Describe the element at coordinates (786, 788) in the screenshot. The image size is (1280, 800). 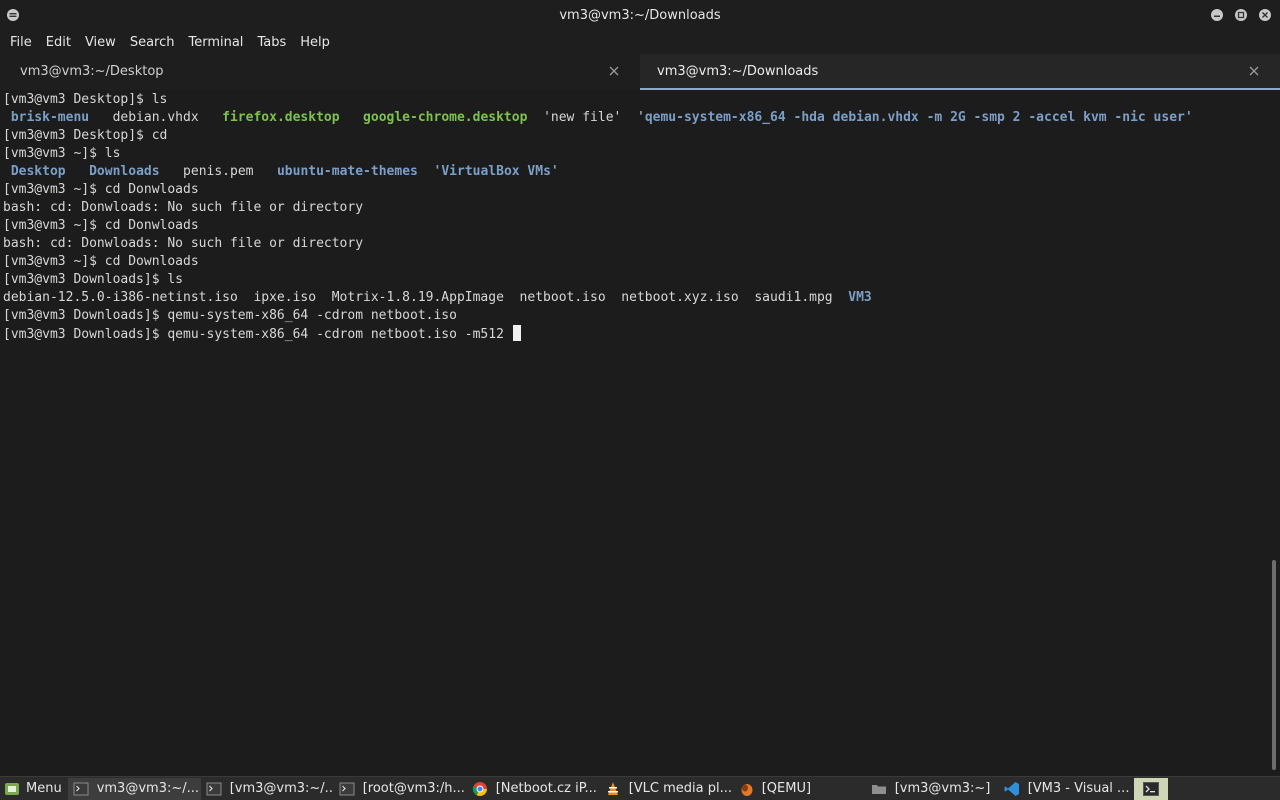
I see `taskbar-window-label: [QEMU]` at that location.